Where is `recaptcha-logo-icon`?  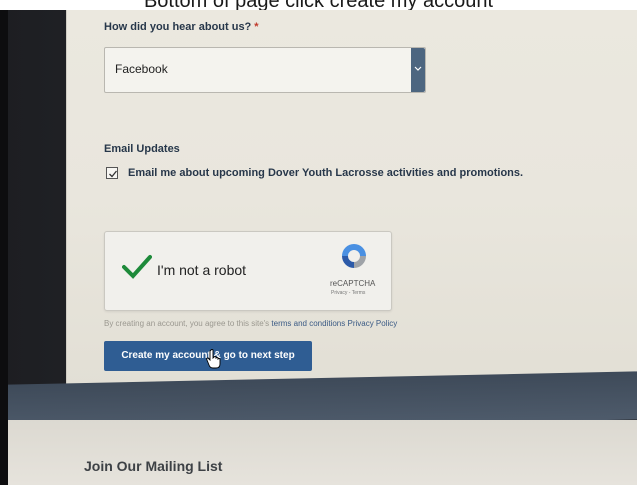 recaptcha-logo-icon is located at coordinates (354, 256).